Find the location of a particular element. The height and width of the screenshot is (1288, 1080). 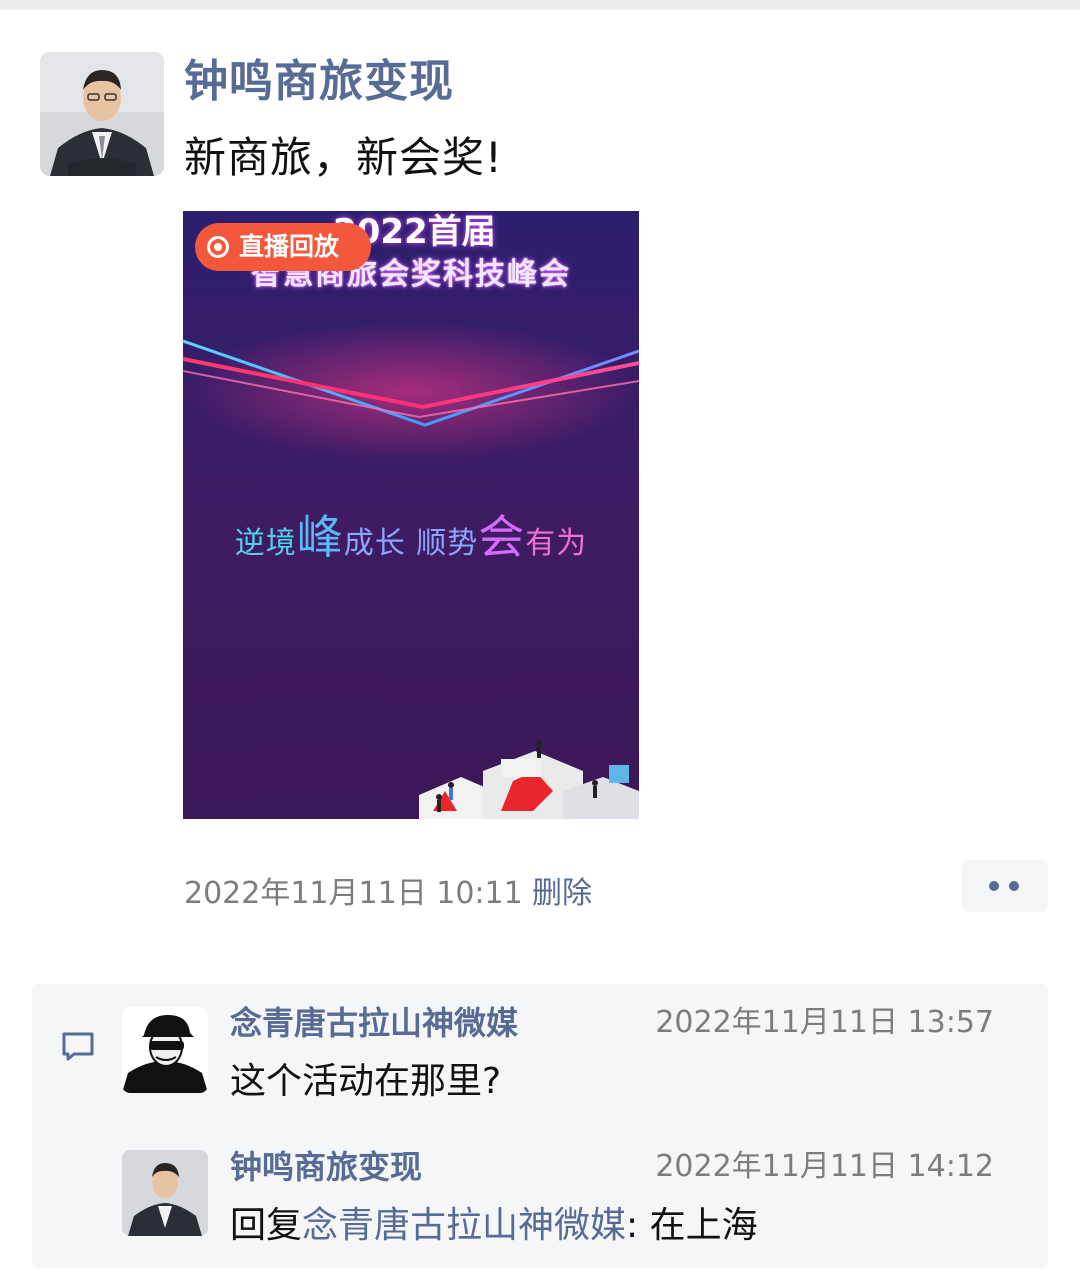

reply-mention: 念青唐古拉山神微媒 is located at coordinates (464, 1225).